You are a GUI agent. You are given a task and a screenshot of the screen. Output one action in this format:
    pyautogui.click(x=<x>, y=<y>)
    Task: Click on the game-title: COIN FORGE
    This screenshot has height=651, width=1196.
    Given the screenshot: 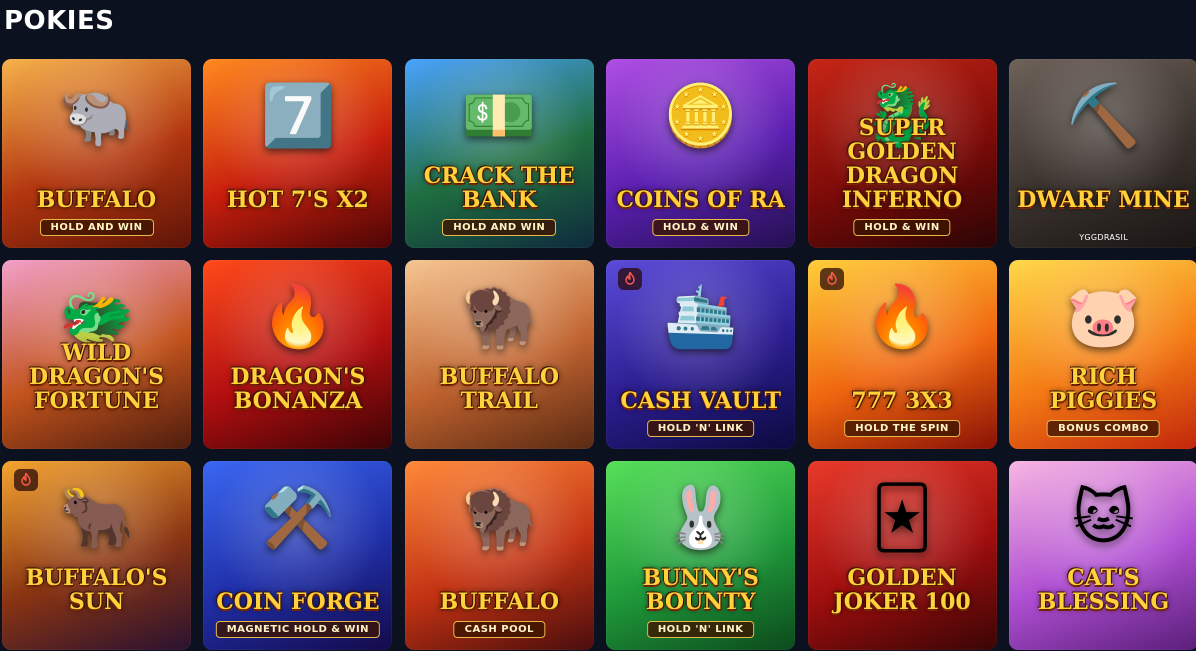 What is the action you would take?
    pyautogui.click(x=298, y=602)
    